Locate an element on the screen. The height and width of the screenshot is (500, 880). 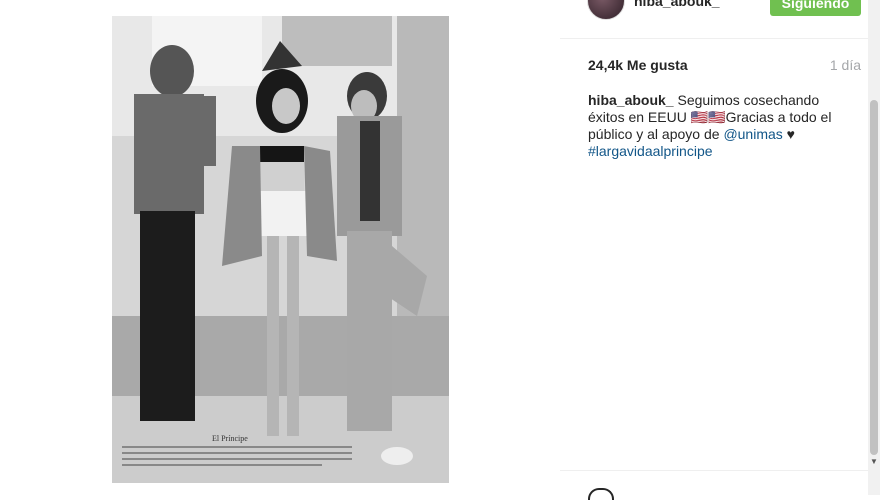
caption-emoji: 🇺🇸🇺🇸 is located at coordinates (708, 117).